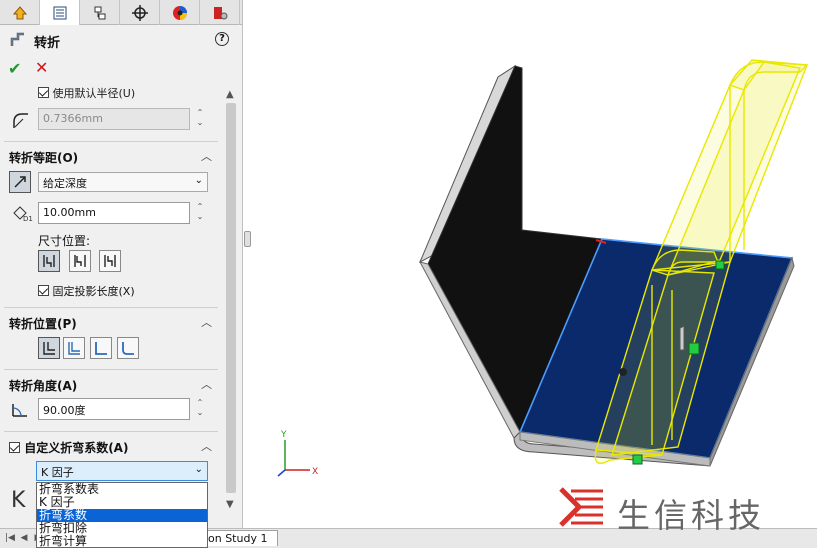 The image size is (817, 548). Describe the element at coordinates (47, 43) in the screenshot. I see `panel-title: 转折` at that location.